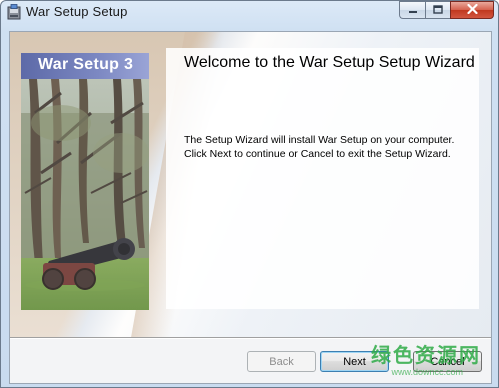 The width and height of the screenshot is (499, 388). What do you see at coordinates (281, 361) in the screenshot?
I see `back-button: Back` at bounding box center [281, 361].